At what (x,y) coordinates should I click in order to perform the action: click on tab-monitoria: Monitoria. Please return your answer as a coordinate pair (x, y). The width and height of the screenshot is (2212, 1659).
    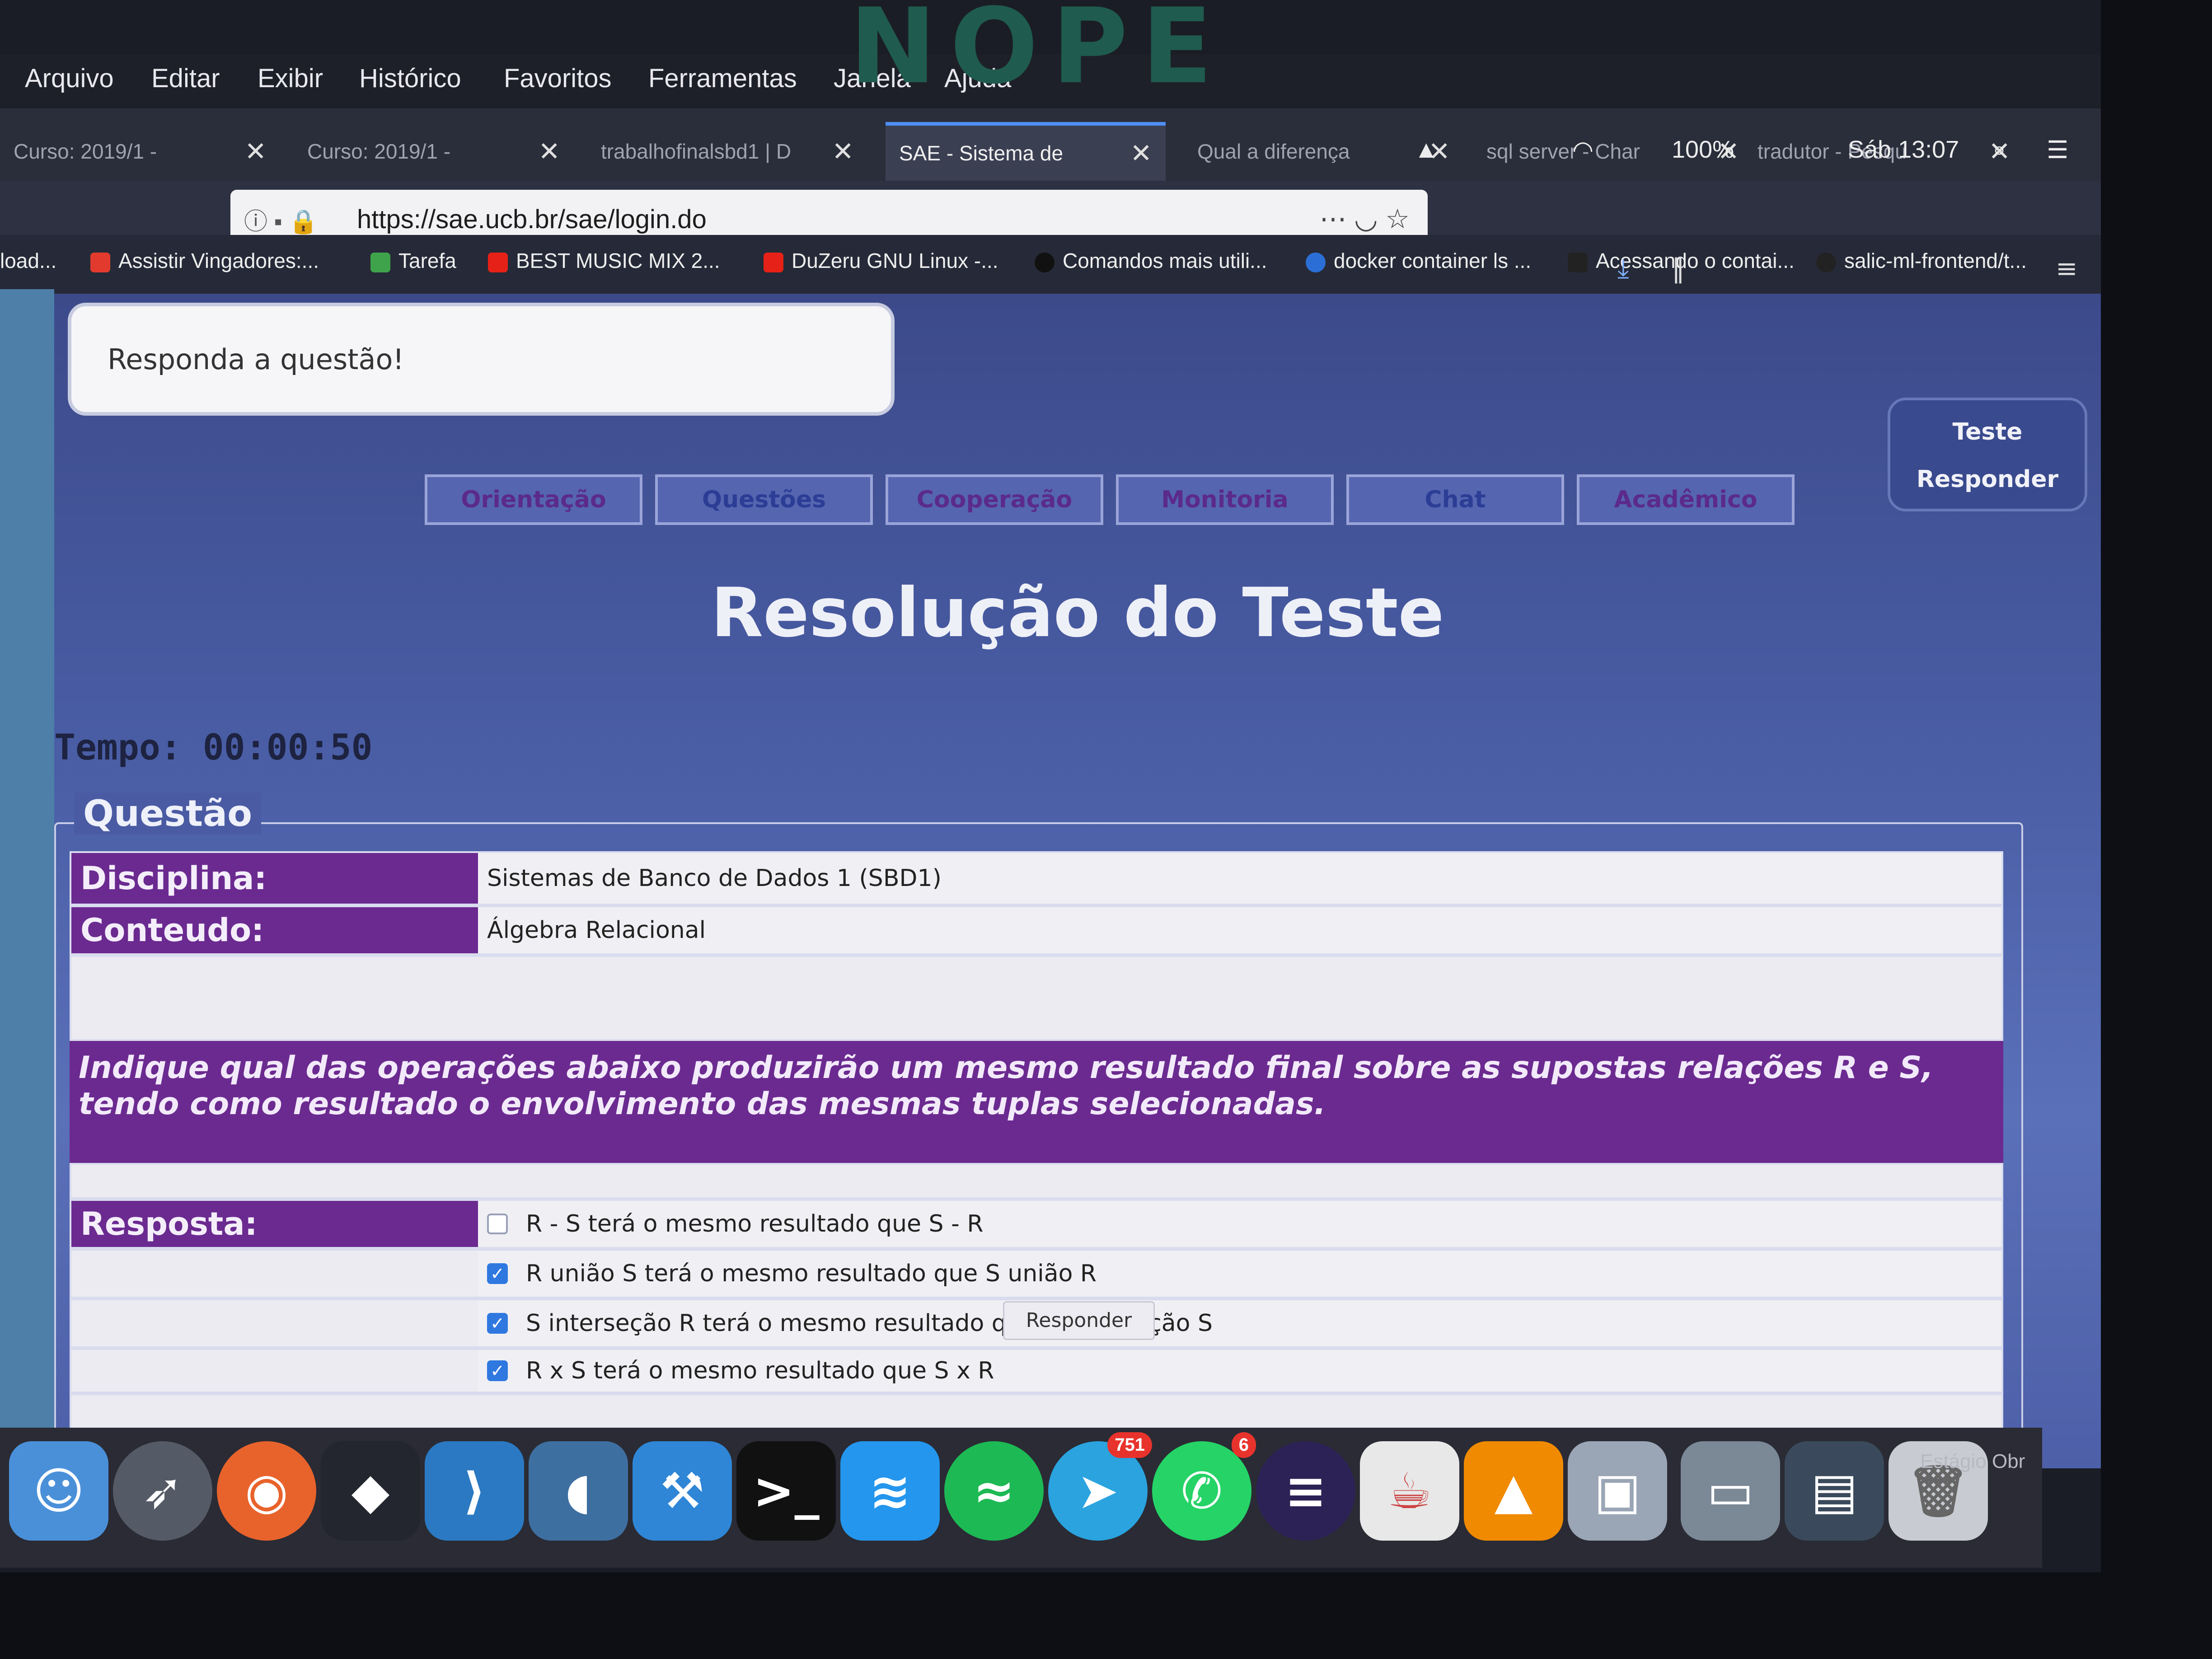
    Looking at the image, I should click on (1225, 500).